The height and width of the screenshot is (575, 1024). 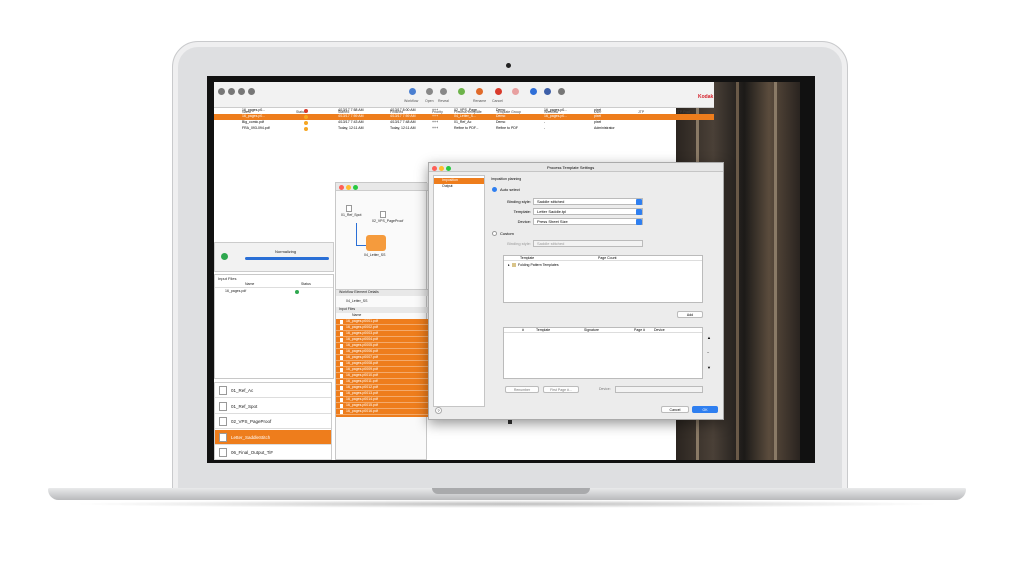 I want to click on workflow-label: Workflow, so click(x=411, y=101).